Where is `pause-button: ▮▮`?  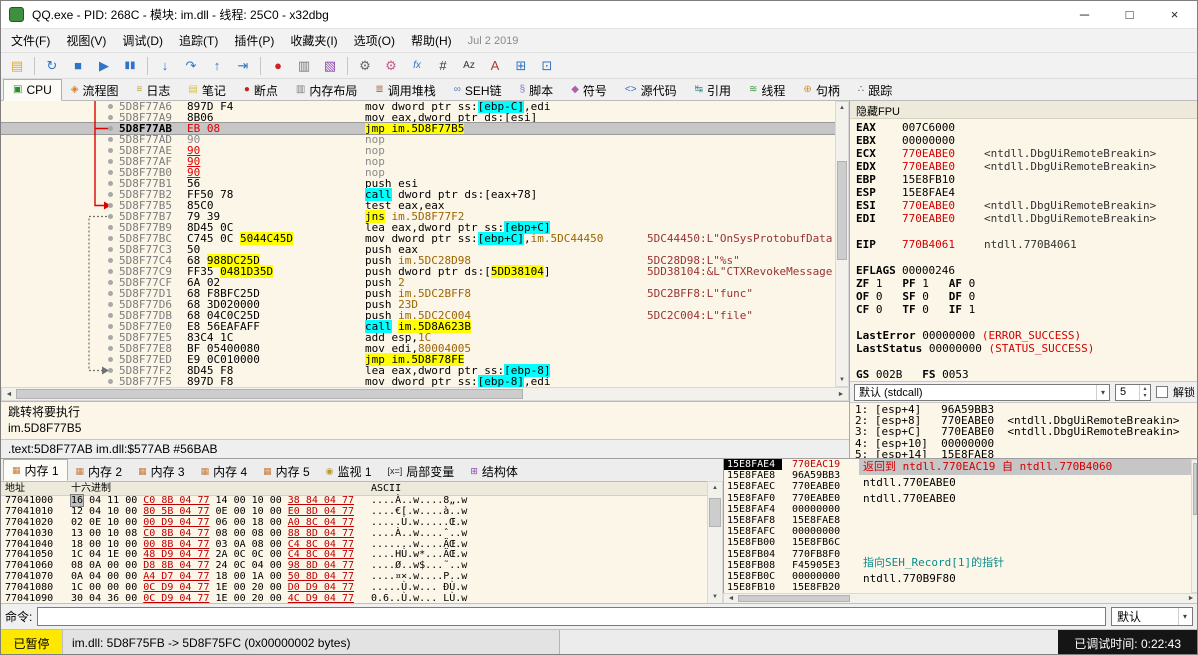
pause-button: ▮▮ is located at coordinates (130, 66).